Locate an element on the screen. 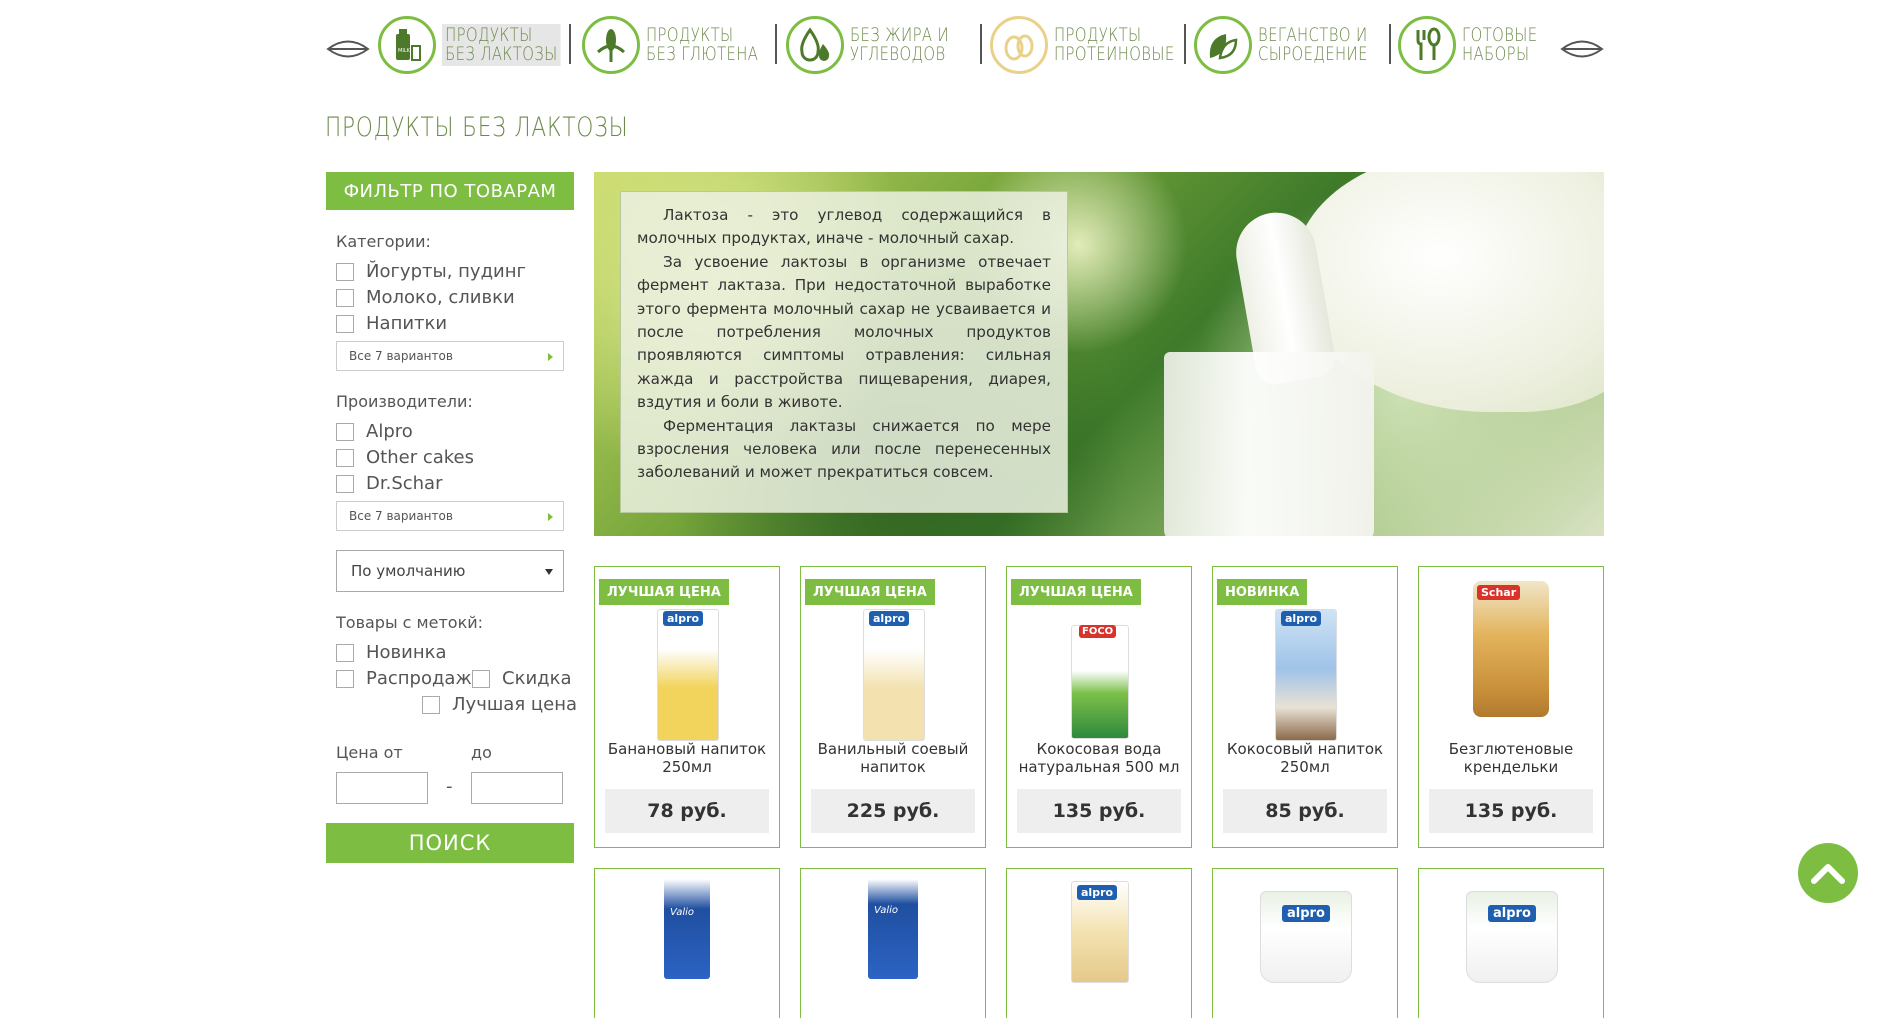 The height and width of the screenshot is (1018, 1902). product-price: 135 руб. is located at coordinates (1099, 811).